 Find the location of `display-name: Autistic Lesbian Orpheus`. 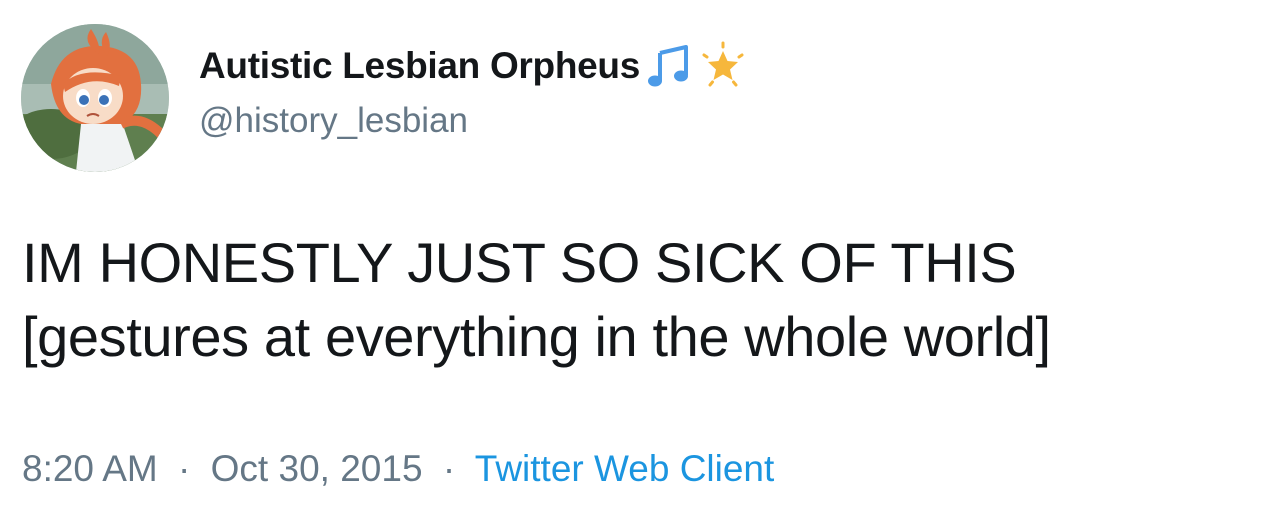

display-name: Autistic Lesbian Orpheus is located at coordinates (419, 66).